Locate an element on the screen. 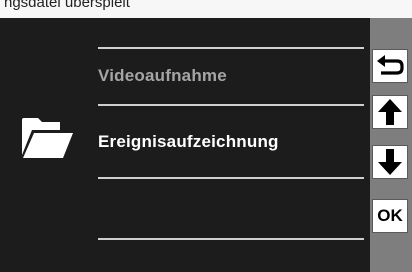 Image resolution: width=412 pixels, height=272 pixels. down-button is located at coordinates (390, 162).